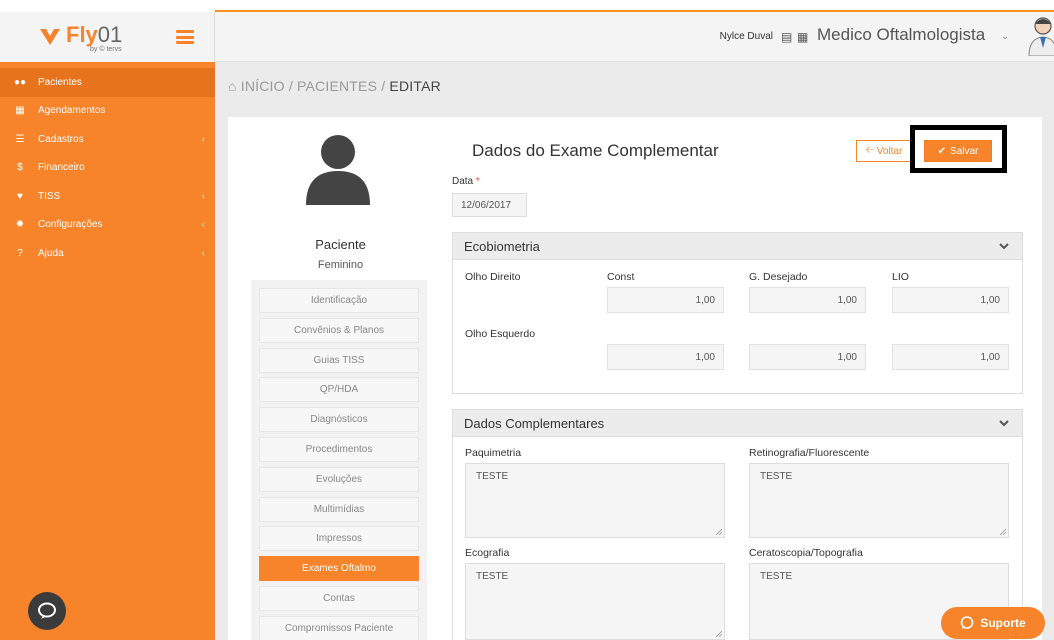  Describe the element at coordinates (527, 6) in the screenshot. I see `top-strip` at that location.